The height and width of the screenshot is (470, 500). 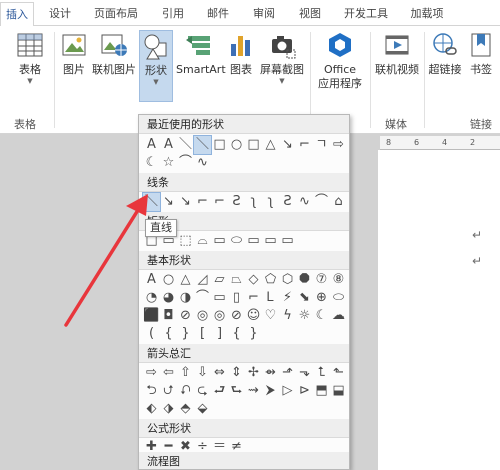 What do you see at coordinates (151, 391) in the screenshot?
I see `shape-item: ⮌` at bounding box center [151, 391].